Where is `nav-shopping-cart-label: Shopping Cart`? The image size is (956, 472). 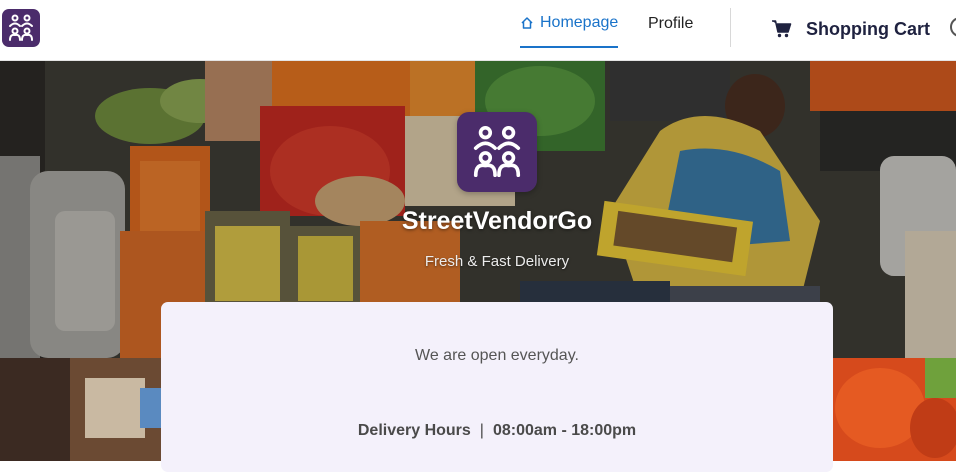
nav-shopping-cart-label: Shopping Cart is located at coordinates (868, 28).